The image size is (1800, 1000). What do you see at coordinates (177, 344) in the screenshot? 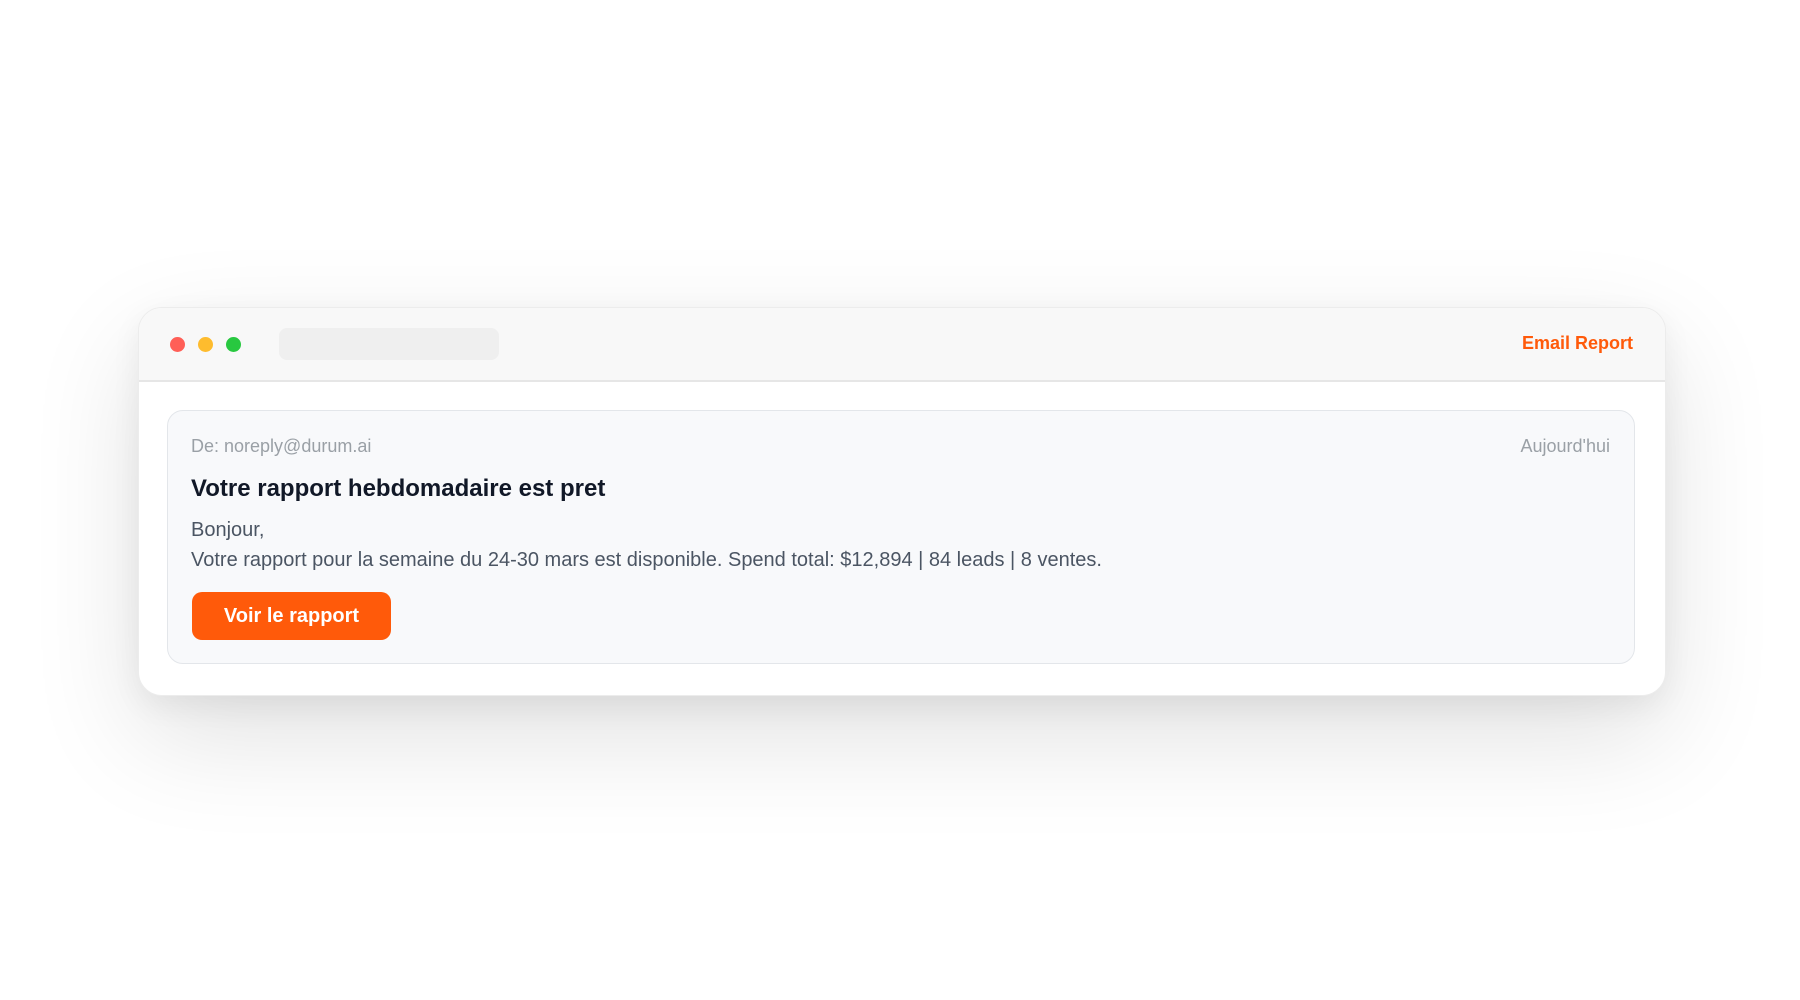
I see `close-window-button` at bounding box center [177, 344].